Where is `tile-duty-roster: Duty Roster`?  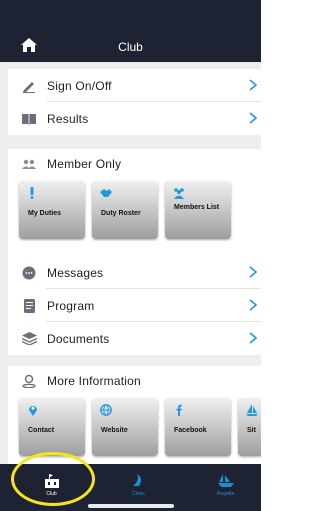
tile-duty-roster: Duty Roster is located at coordinates (125, 210).